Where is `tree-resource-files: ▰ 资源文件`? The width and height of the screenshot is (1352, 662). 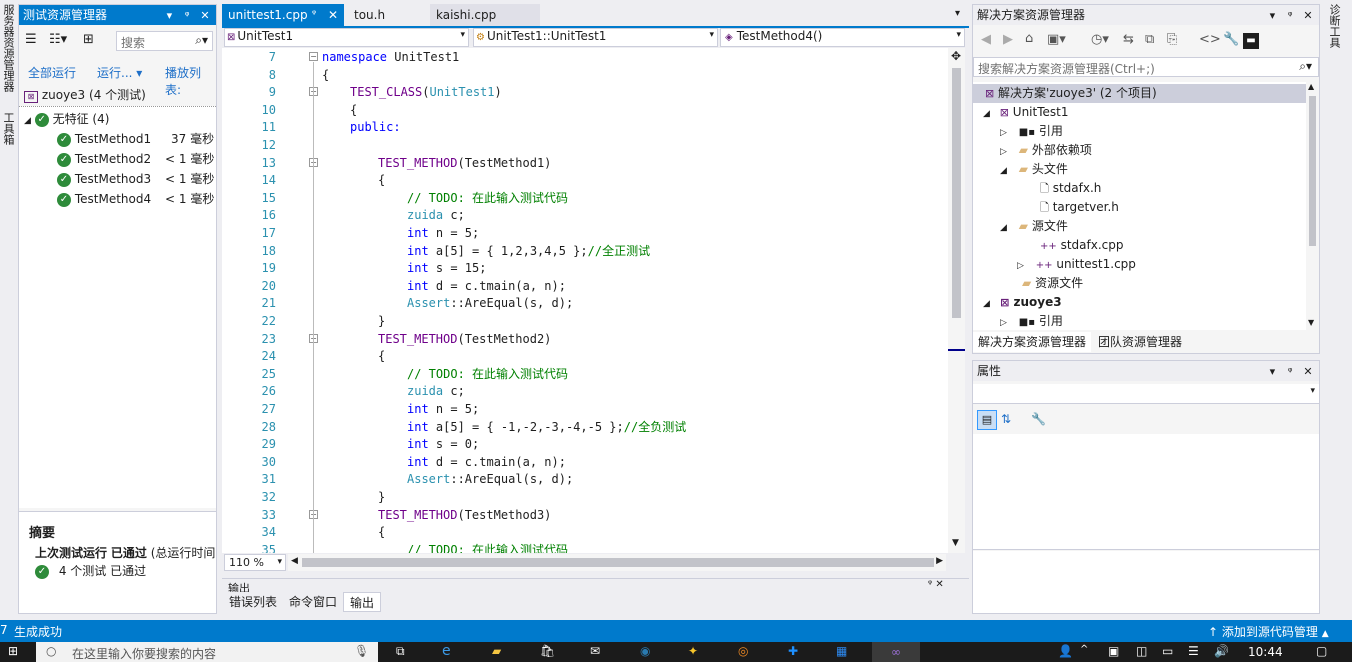 tree-resource-files: ▰ 资源文件 is located at coordinates (1052, 283).